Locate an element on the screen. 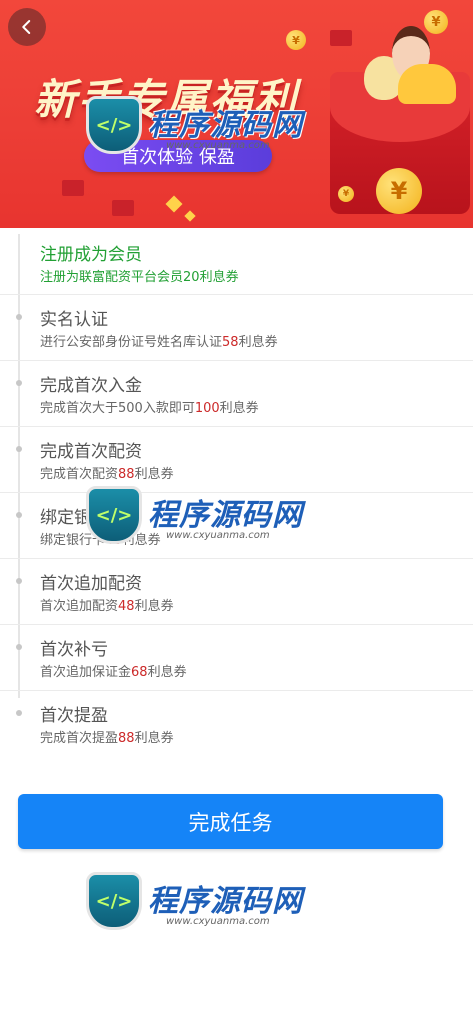 Image resolution: width=473 pixels, height=1024 pixels. watermark-logo: </> 程序源码网 www.cxyuanma.com is located at coordinates (194, 901).